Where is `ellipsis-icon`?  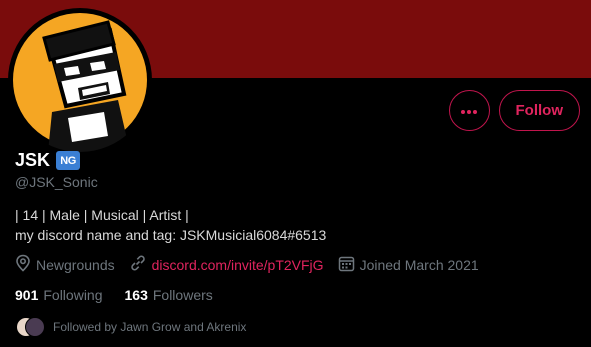
ellipsis-icon is located at coordinates (469, 111).